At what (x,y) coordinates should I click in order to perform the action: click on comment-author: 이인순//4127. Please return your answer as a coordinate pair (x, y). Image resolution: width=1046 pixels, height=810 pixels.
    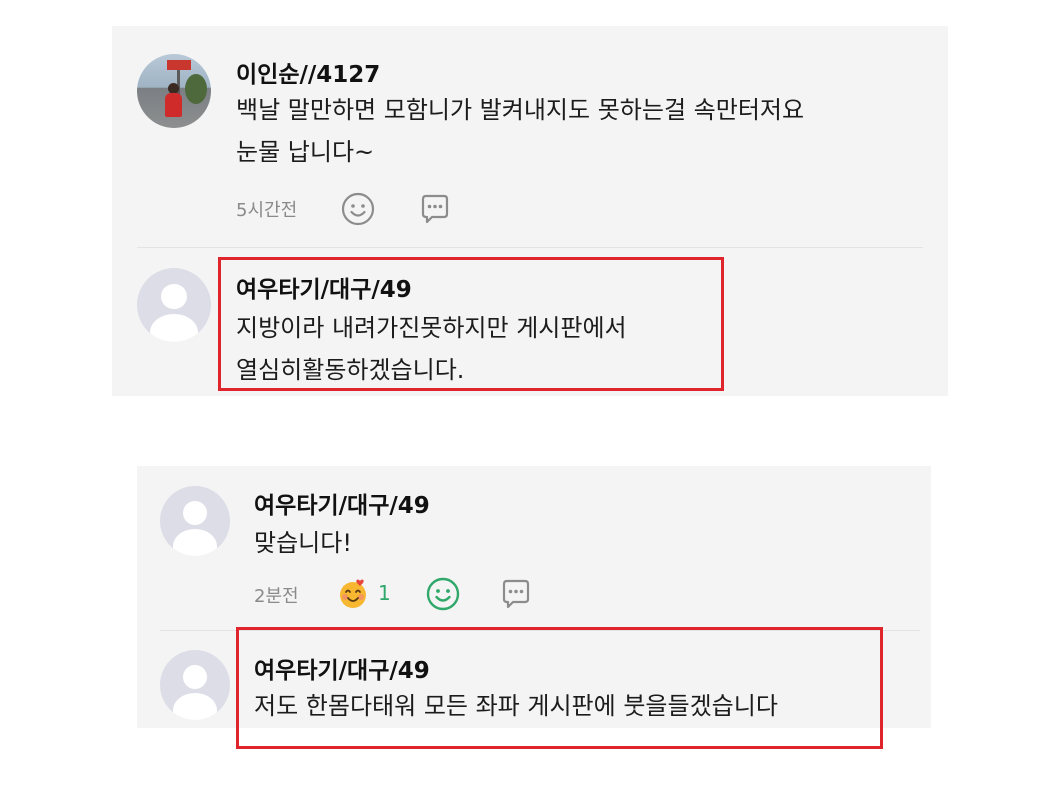
    Looking at the image, I should click on (308, 72).